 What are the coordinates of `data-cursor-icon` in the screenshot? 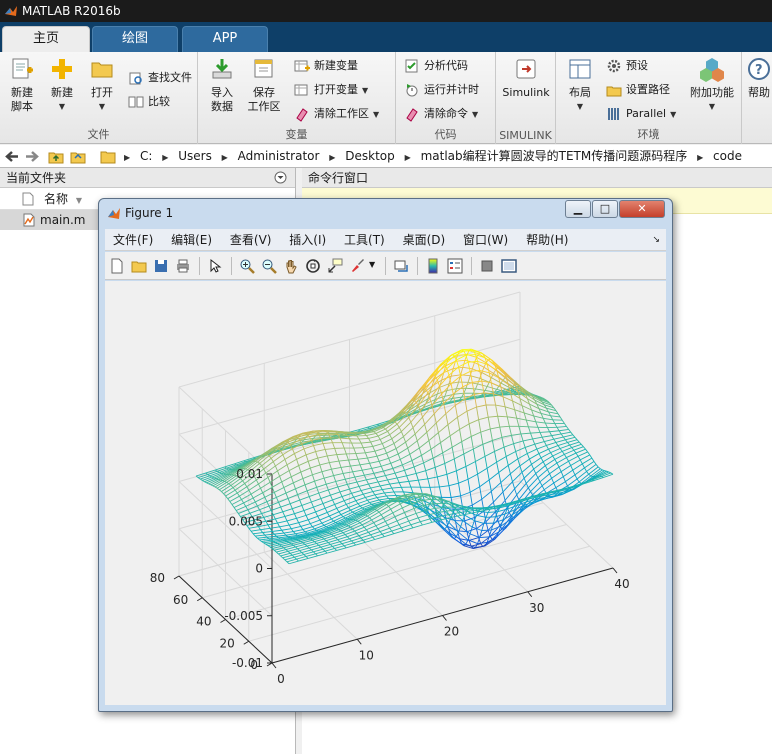 It's located at (335, 266).